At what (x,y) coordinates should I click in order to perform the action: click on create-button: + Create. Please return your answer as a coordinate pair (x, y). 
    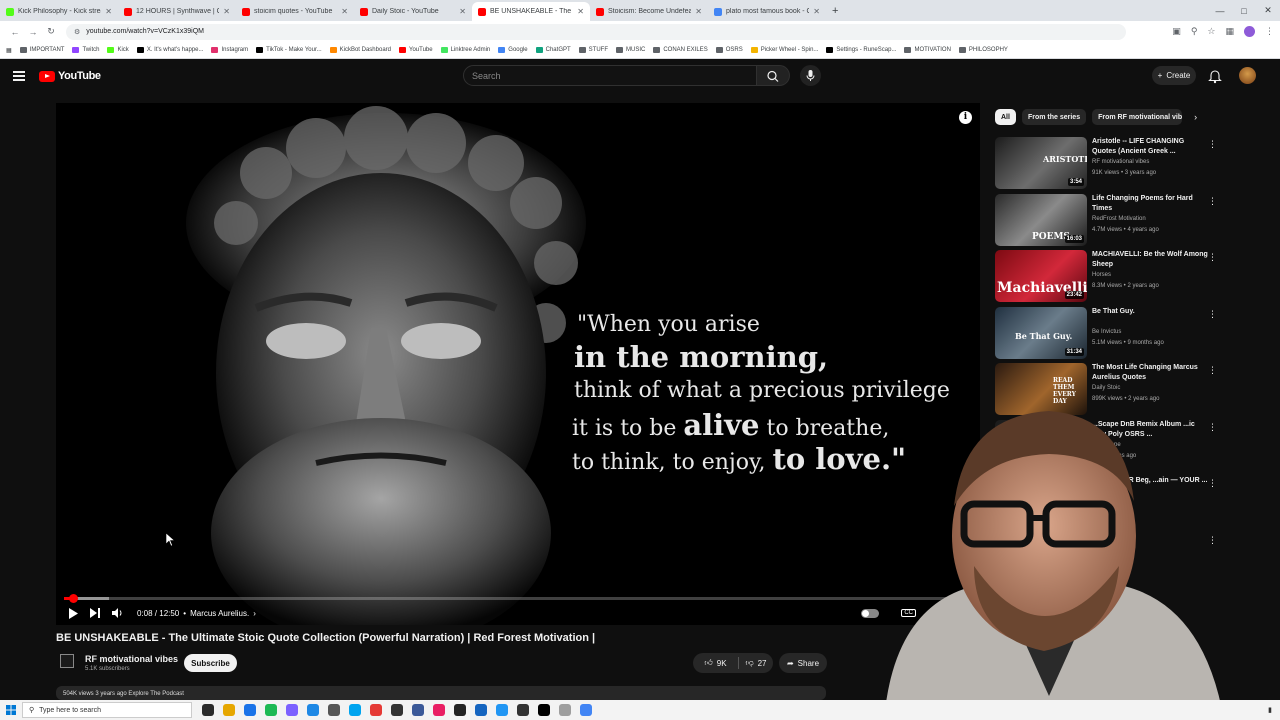
    Looking at the image, I should click on (1174, 75).